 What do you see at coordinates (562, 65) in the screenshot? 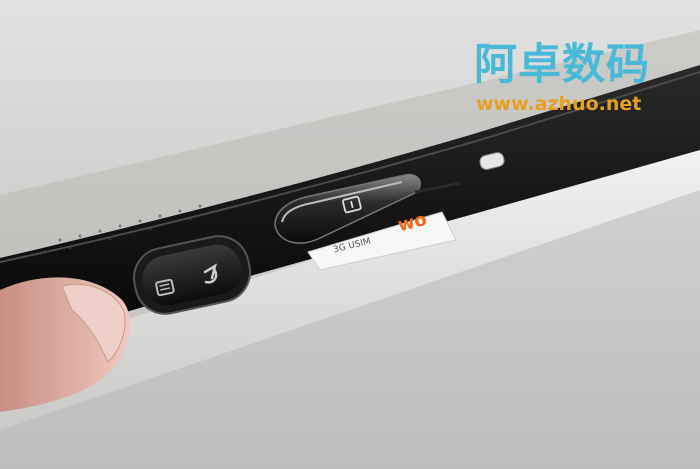
I see `watermark-title: 阿卓数码` at bounding box center [562, 65].